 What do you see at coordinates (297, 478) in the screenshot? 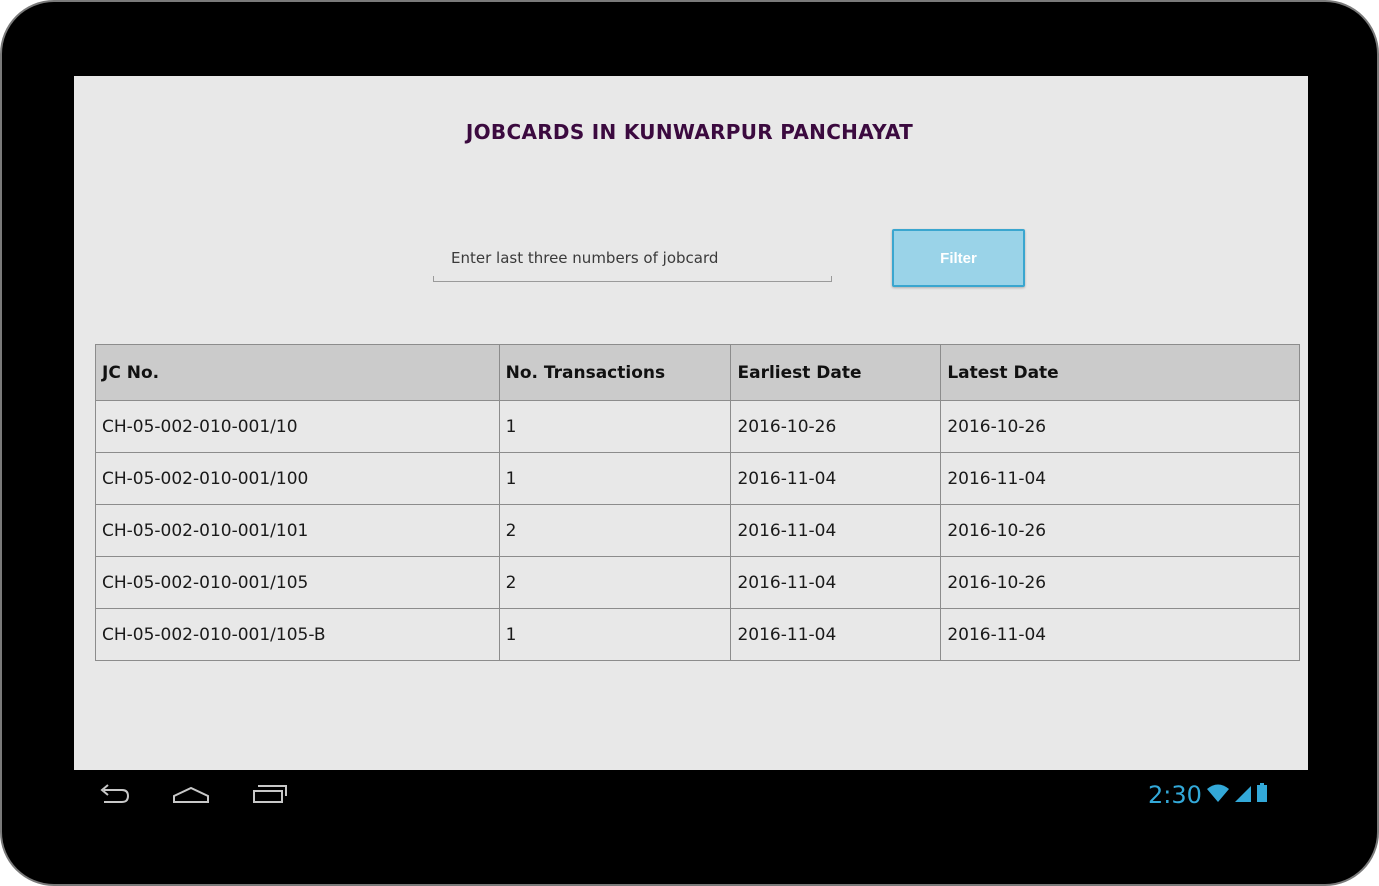
I see `cell-jc-no: CH-05-002-010-001/100` at bounding box center [297, 478].